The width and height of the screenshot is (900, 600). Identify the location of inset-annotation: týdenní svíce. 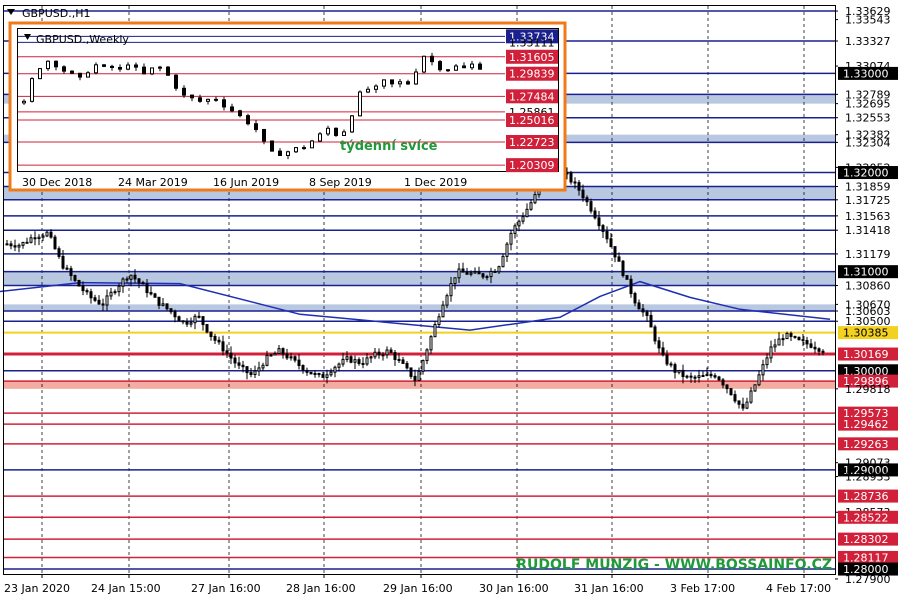
(389, 146).